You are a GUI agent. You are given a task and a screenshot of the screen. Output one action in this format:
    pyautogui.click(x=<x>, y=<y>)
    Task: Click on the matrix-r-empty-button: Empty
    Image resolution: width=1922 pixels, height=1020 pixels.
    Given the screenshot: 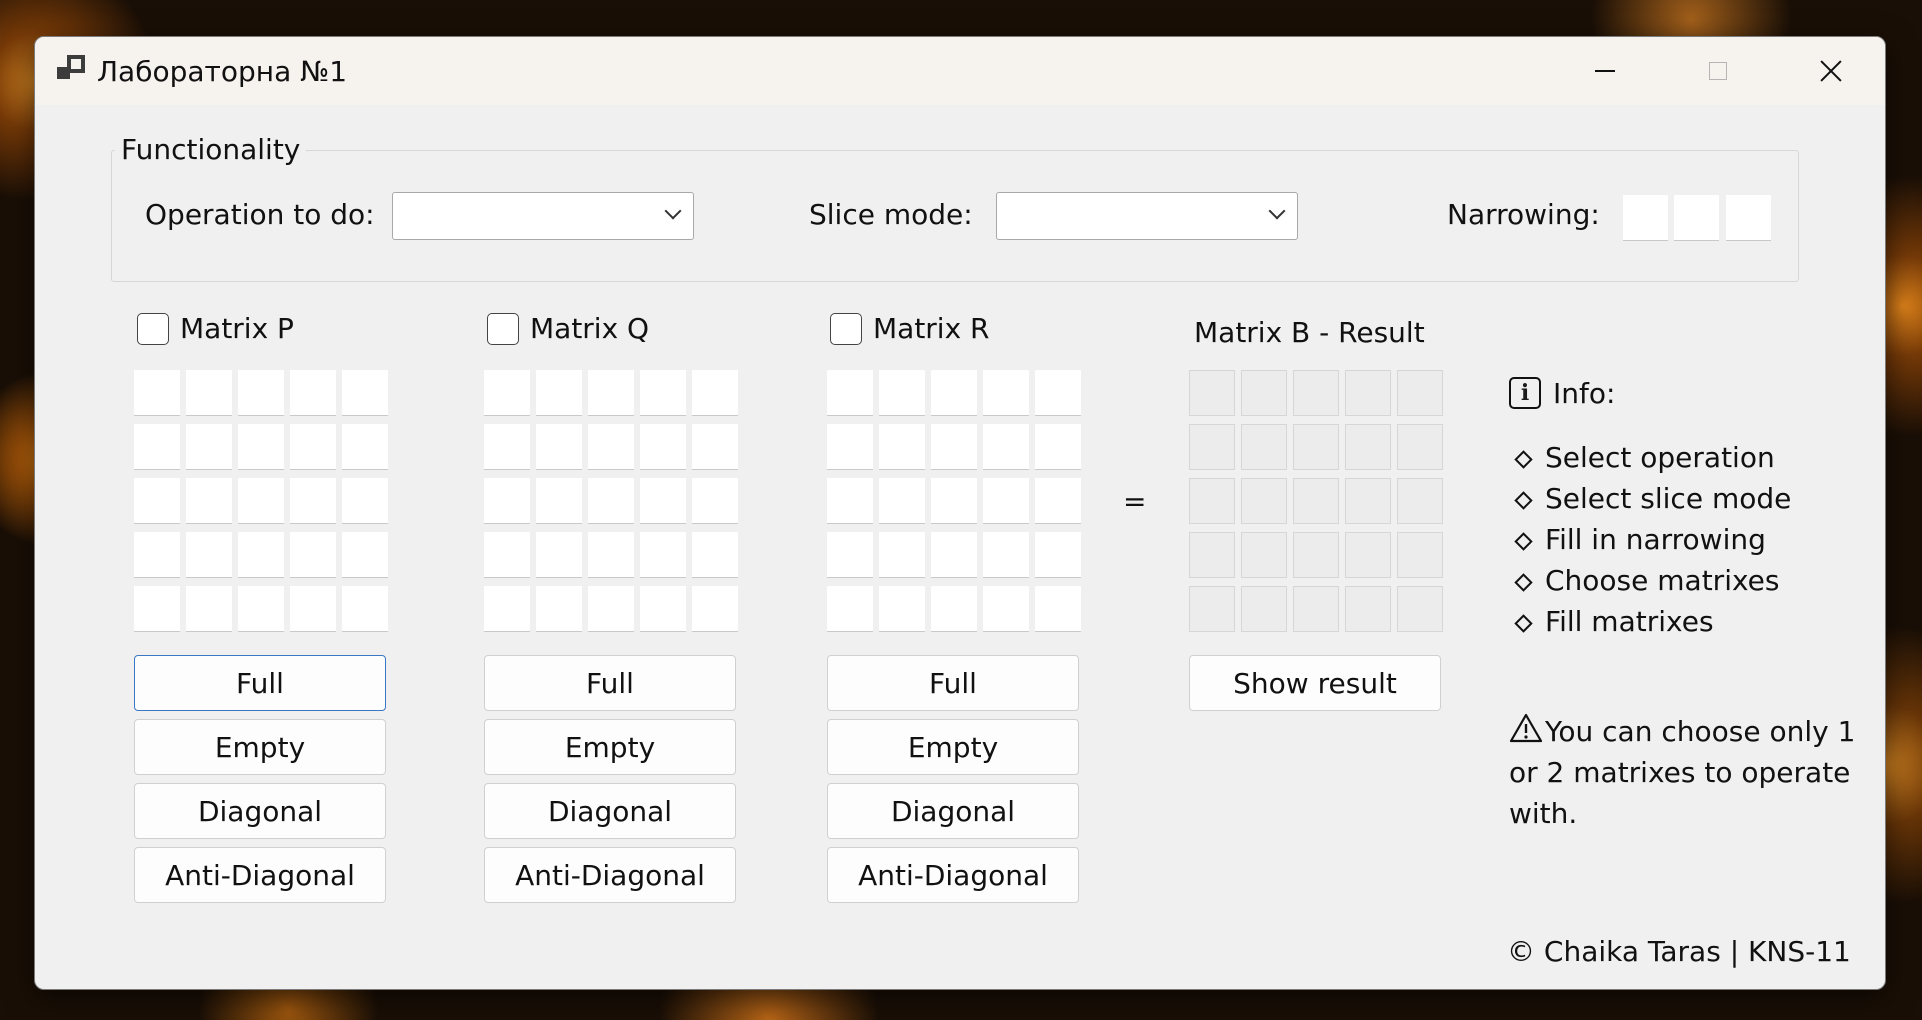 What is the action you would take?
    pyautogui.click(x=953, y=747)
    